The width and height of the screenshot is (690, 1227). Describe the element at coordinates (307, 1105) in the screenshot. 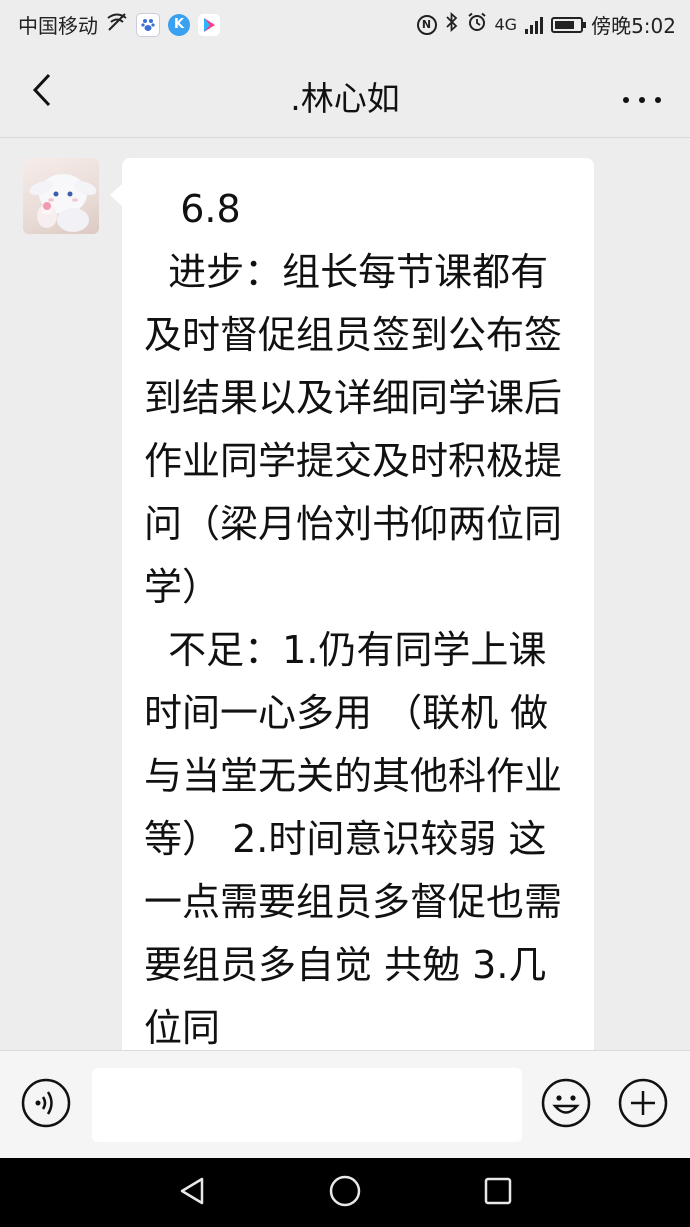

I see `message-input` at that location.